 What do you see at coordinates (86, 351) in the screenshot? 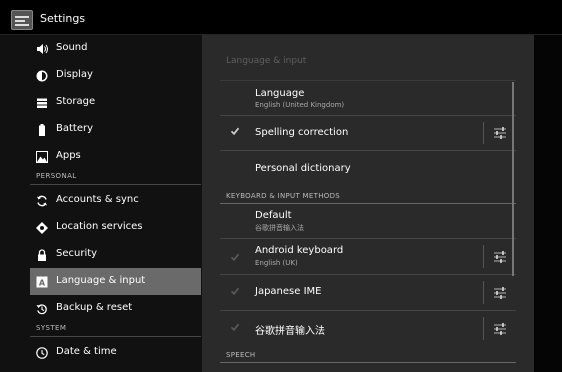
I see `sidebar-item-label: Date & time` at bounding box center [86, 351].